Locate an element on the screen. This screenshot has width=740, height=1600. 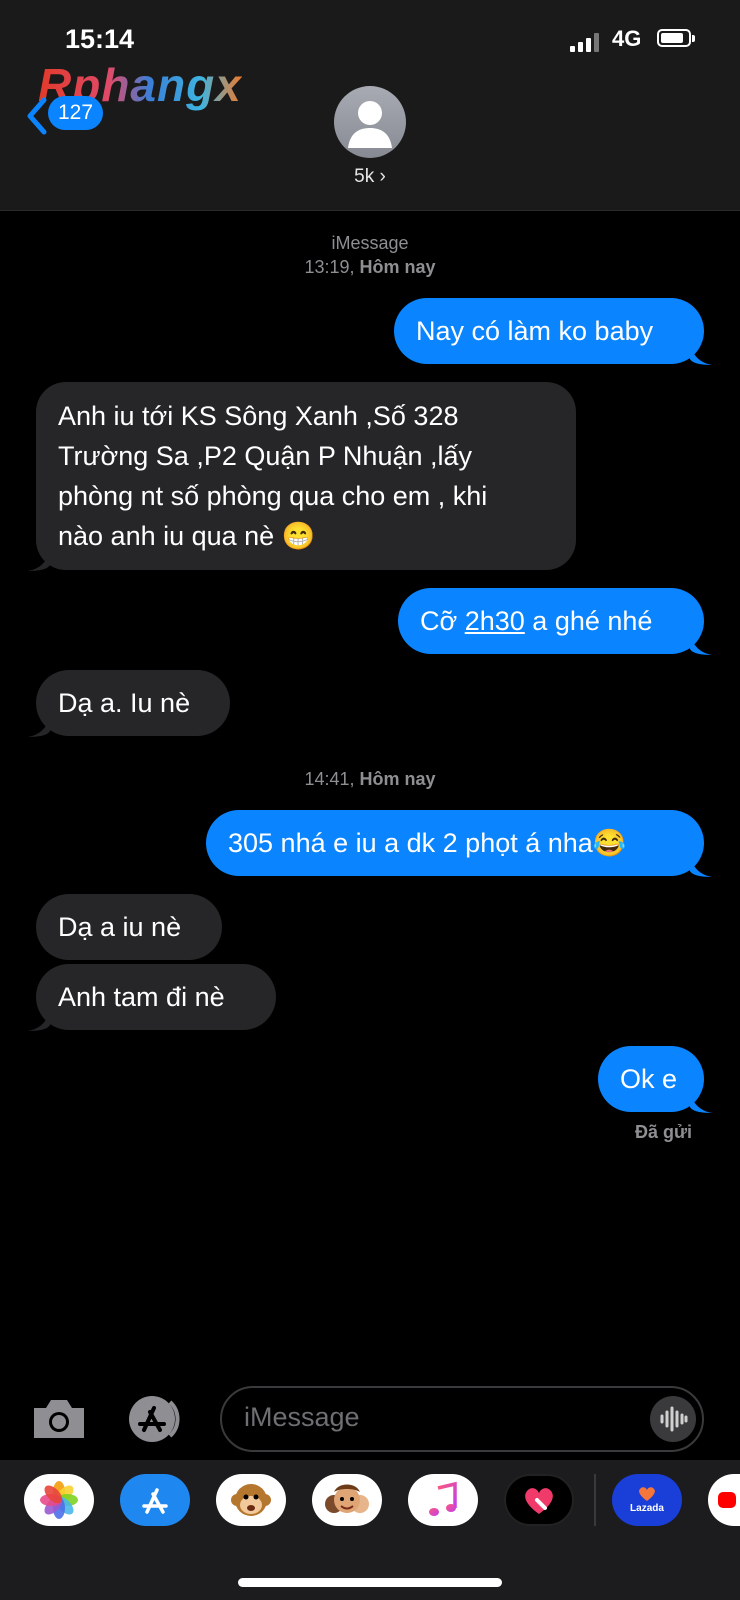
music-icon is located at coordinates (443, 1500).